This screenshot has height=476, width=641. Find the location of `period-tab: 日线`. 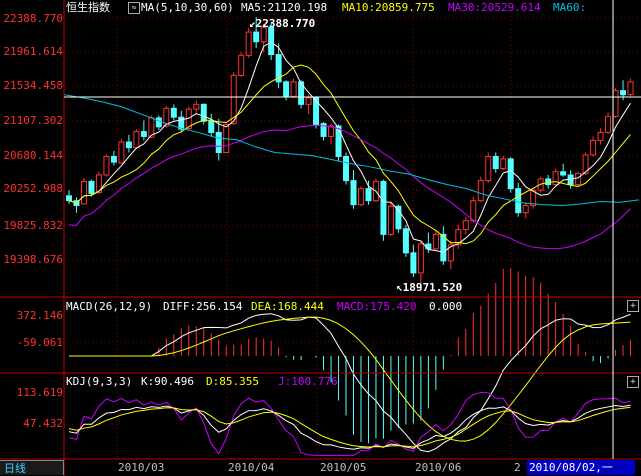

period-tab: 日线 is located at coordinates (32, 467).